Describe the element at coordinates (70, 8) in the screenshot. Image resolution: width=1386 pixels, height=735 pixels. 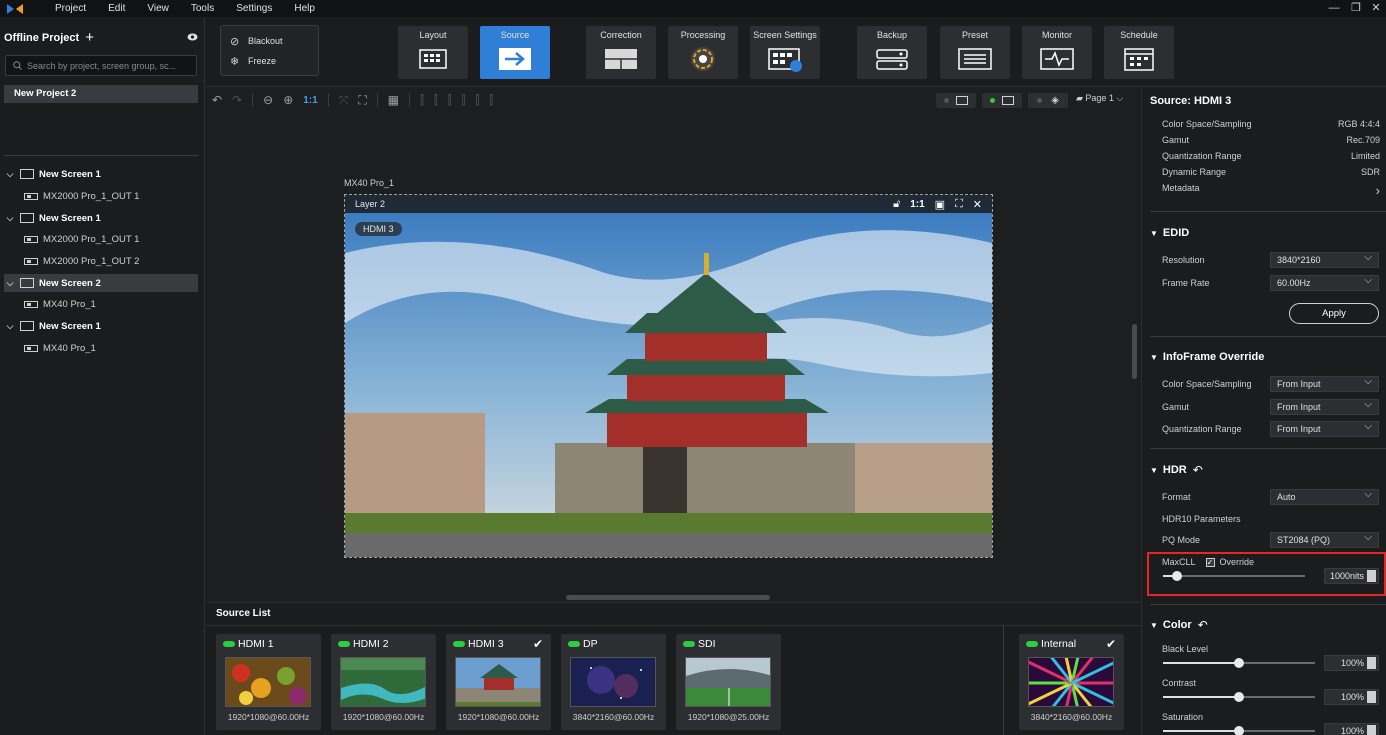
I see `menu-project: Project` at that location.